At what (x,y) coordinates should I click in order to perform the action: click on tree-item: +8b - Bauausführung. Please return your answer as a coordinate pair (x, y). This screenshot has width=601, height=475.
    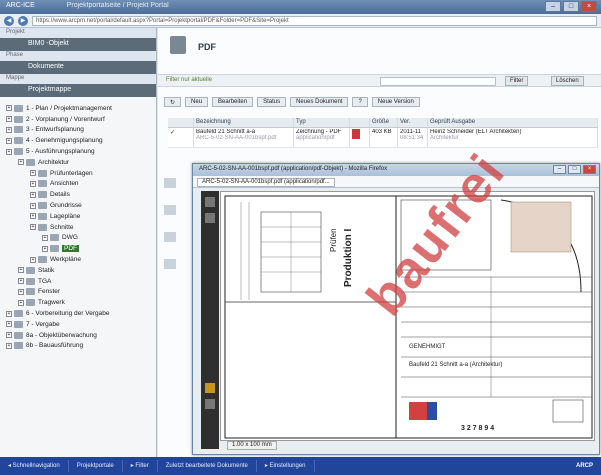
    Looking at the image, I should click on (78, 346).